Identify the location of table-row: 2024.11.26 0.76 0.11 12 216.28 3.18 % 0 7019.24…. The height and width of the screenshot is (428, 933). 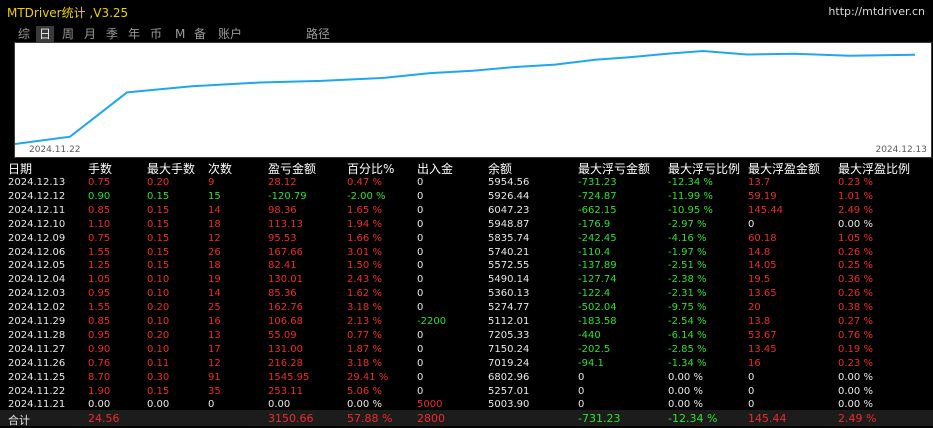
(466, 364).